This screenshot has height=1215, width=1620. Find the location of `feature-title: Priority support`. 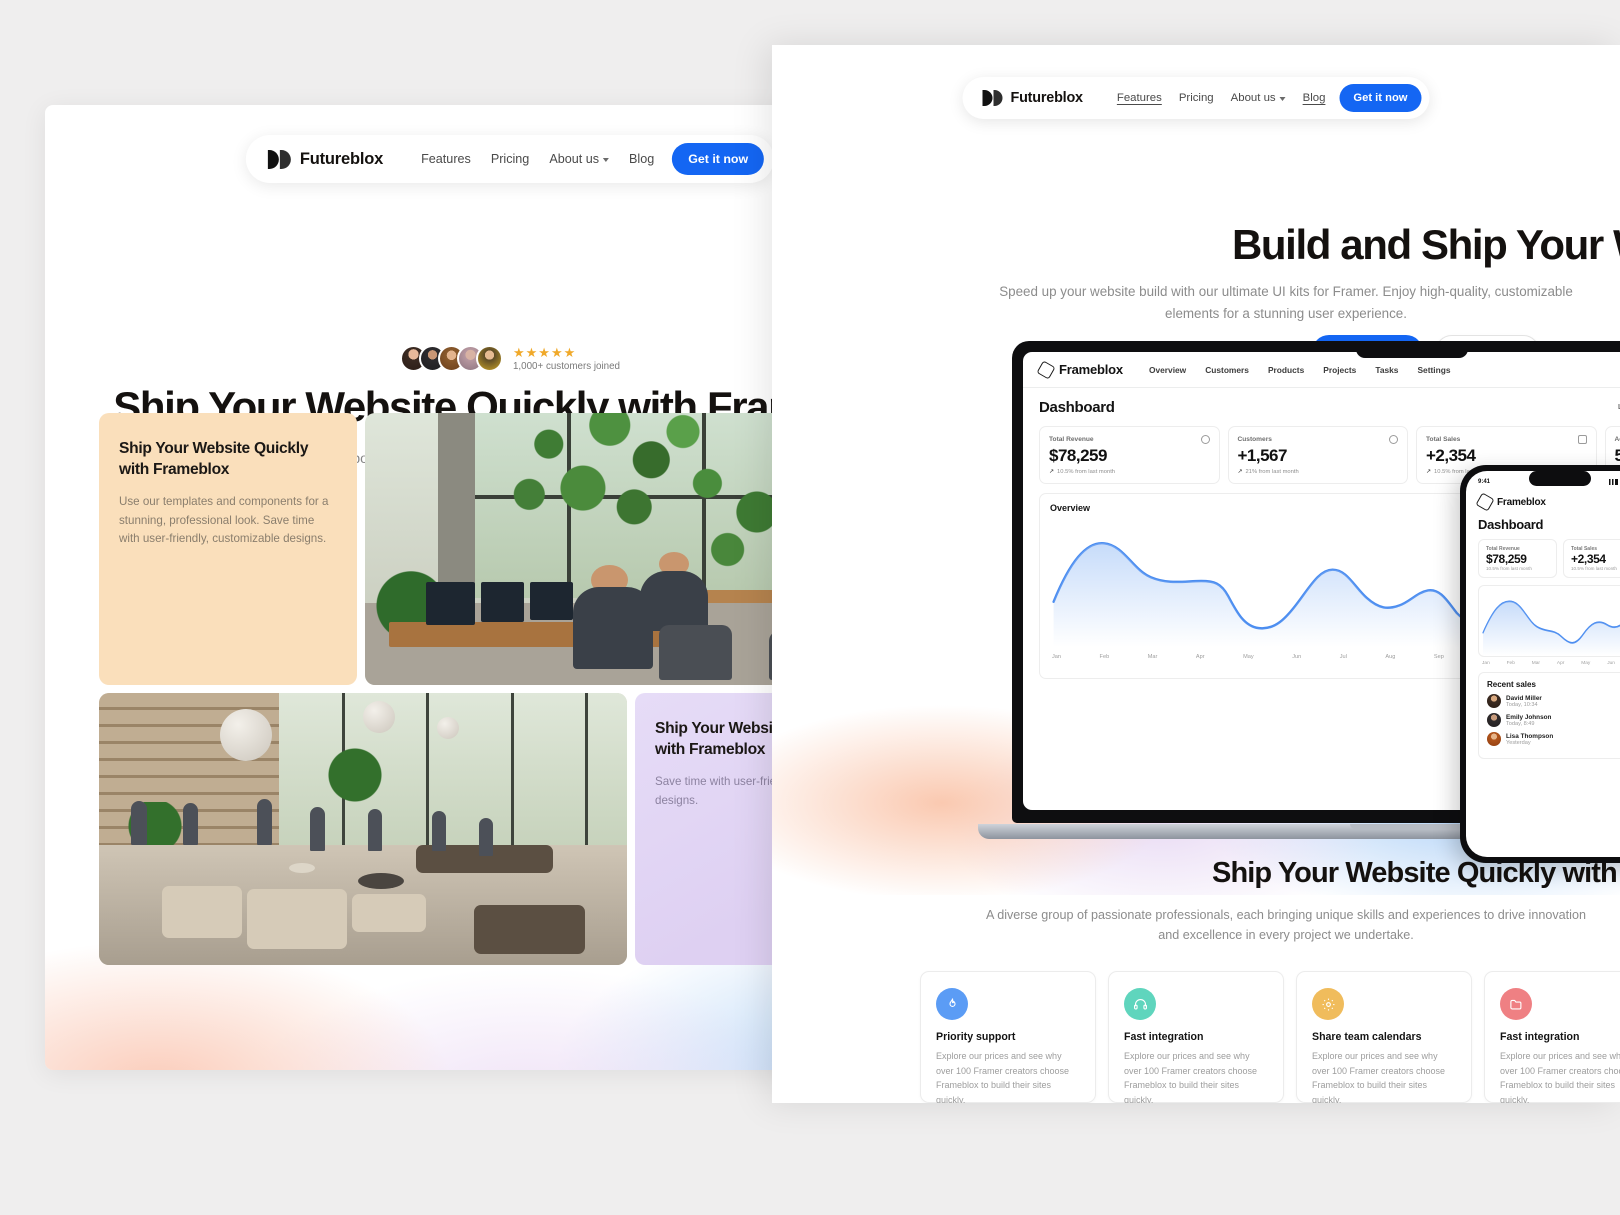

feature-title: Priority support is located at coordinates (976, 1037).